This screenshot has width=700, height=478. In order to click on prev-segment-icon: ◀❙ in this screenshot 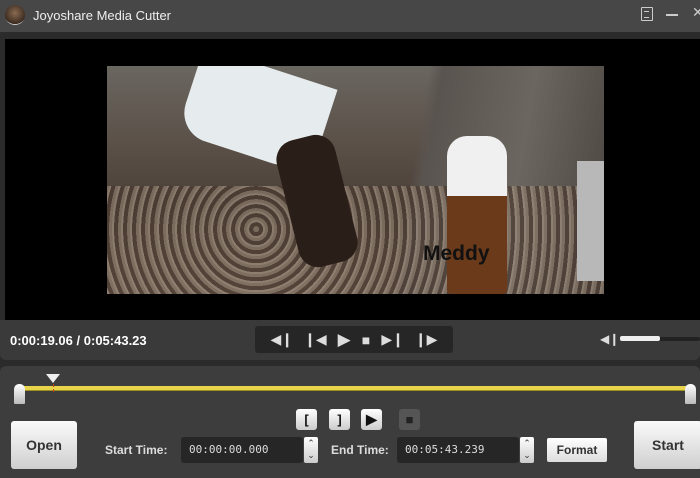, I will do `click(282, 339)`.